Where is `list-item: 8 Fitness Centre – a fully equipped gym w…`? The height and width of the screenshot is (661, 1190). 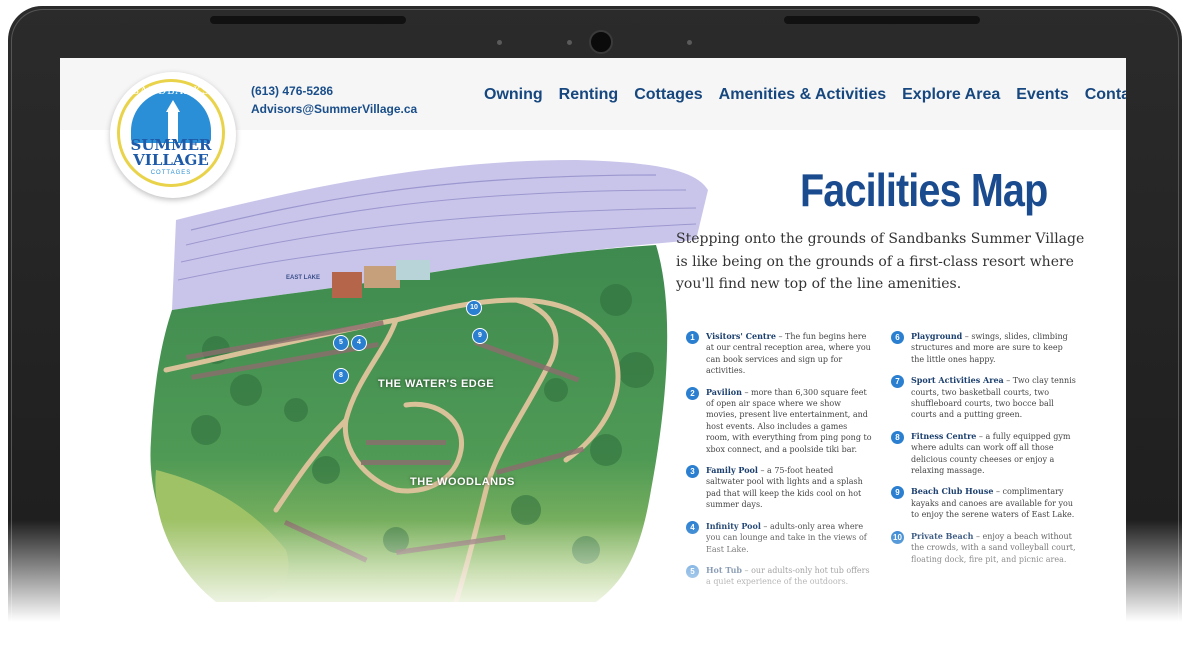 list-item: 8 Fitness Centre – a fully equipped gym w… is located at coordinates (984, 453).